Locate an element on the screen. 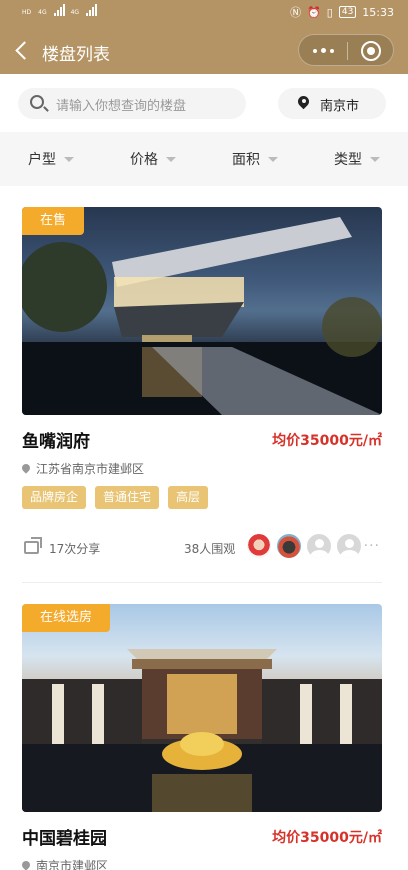 Image resolution: width=408 pixels, height=870 pixels. page-title: 楼盘列表 is located at coordinates (76, 55).